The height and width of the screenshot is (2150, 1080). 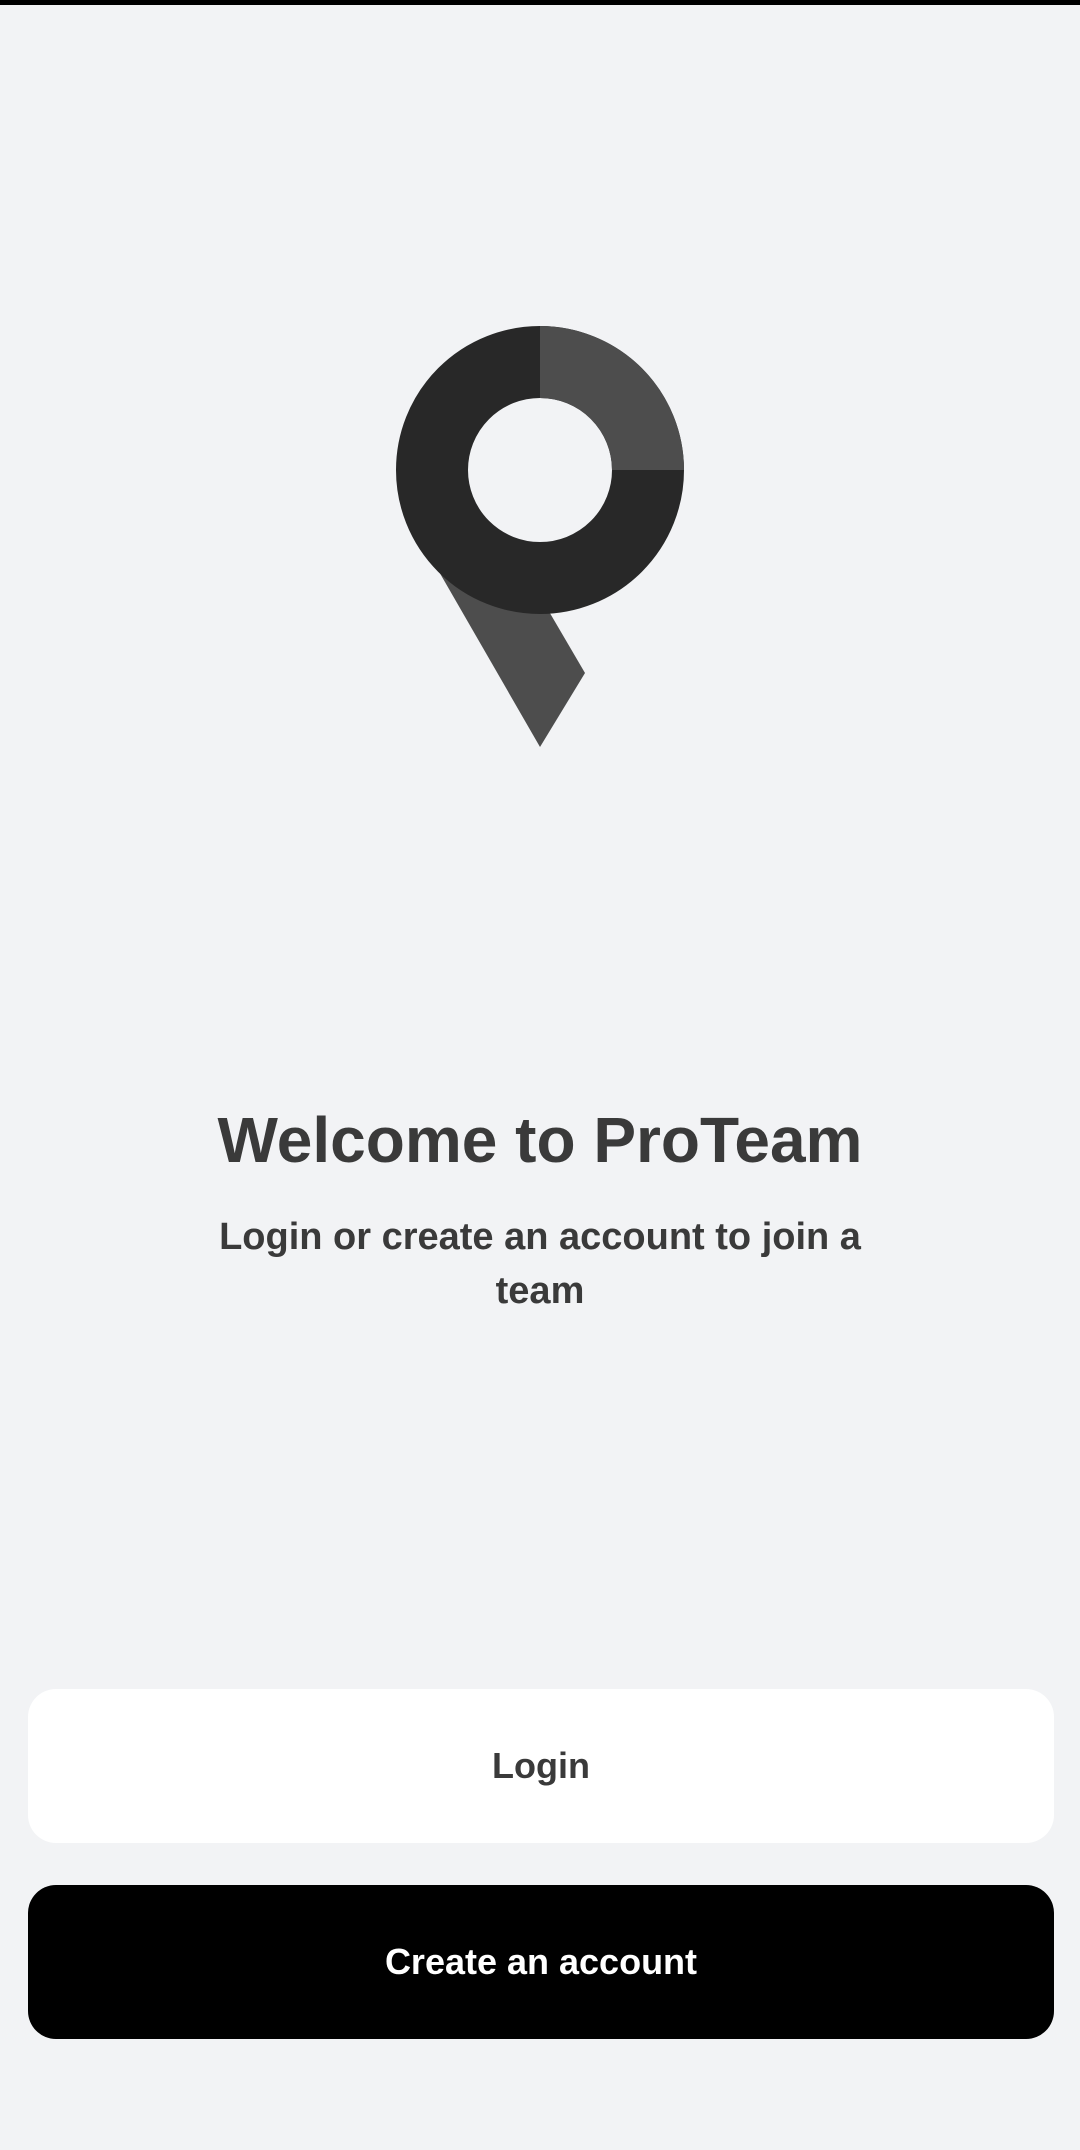 What do you see at coordinates (541, 1766) in the screenshot?
I see `login-button: Login` at bounding box center [541, 1766].